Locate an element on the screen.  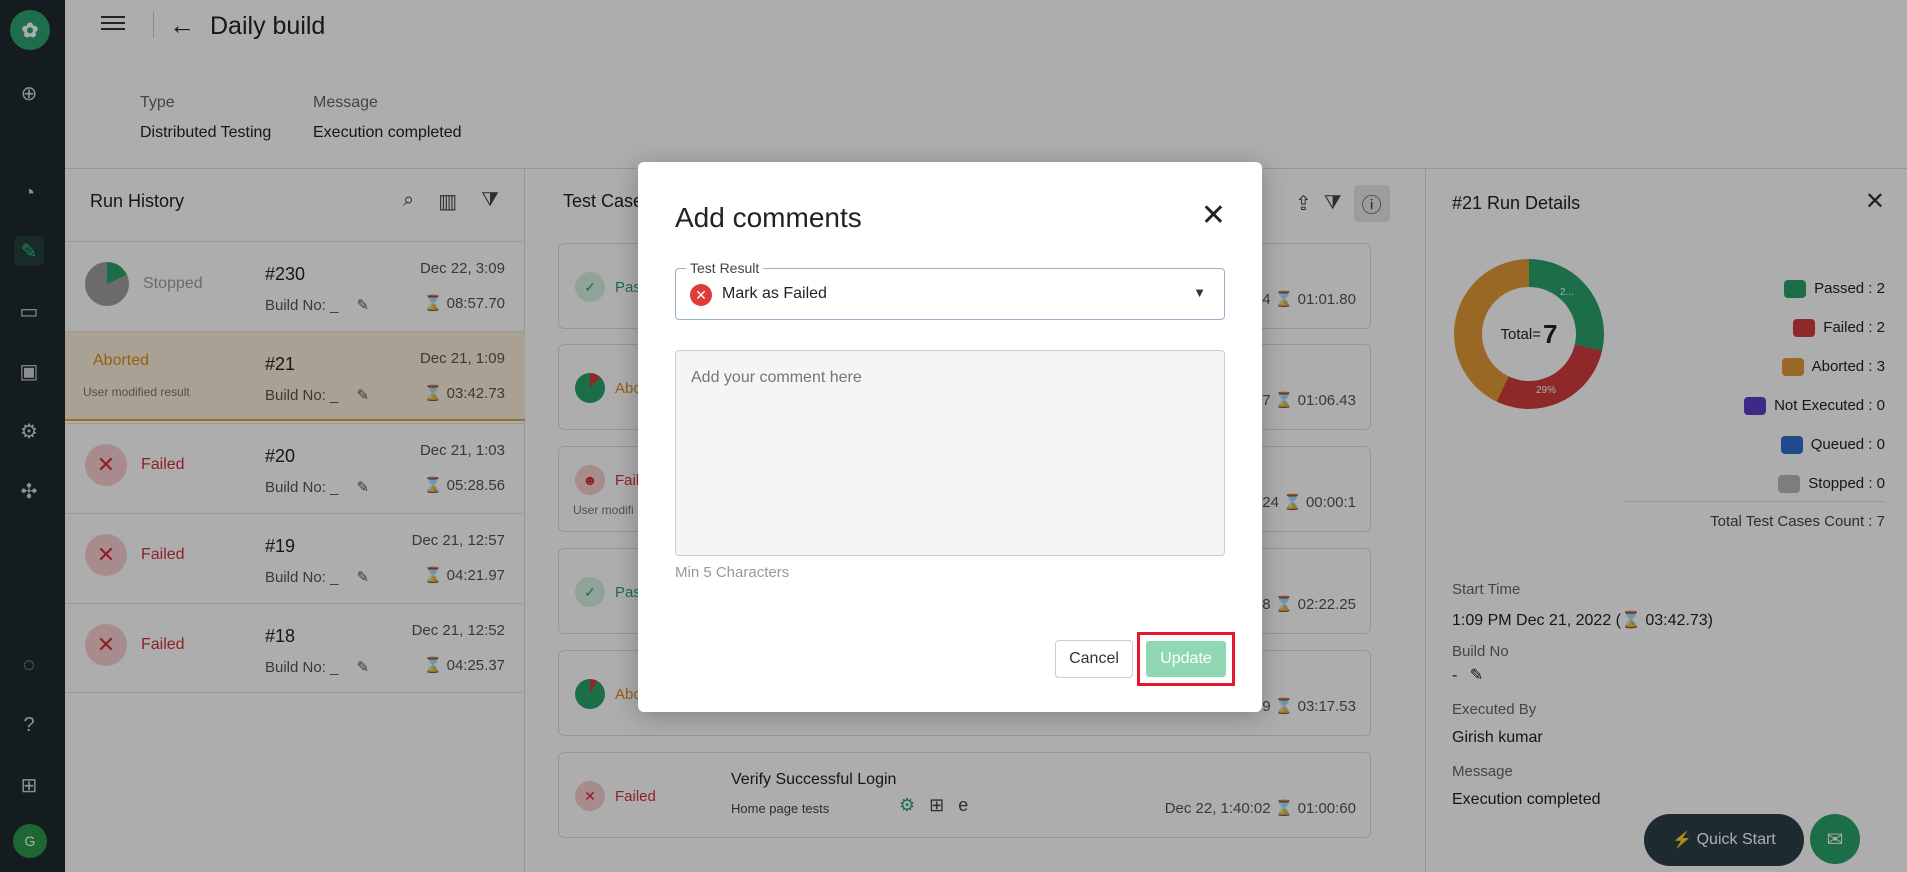
test-result-label: Test Result is located at coordinates (725, 268).